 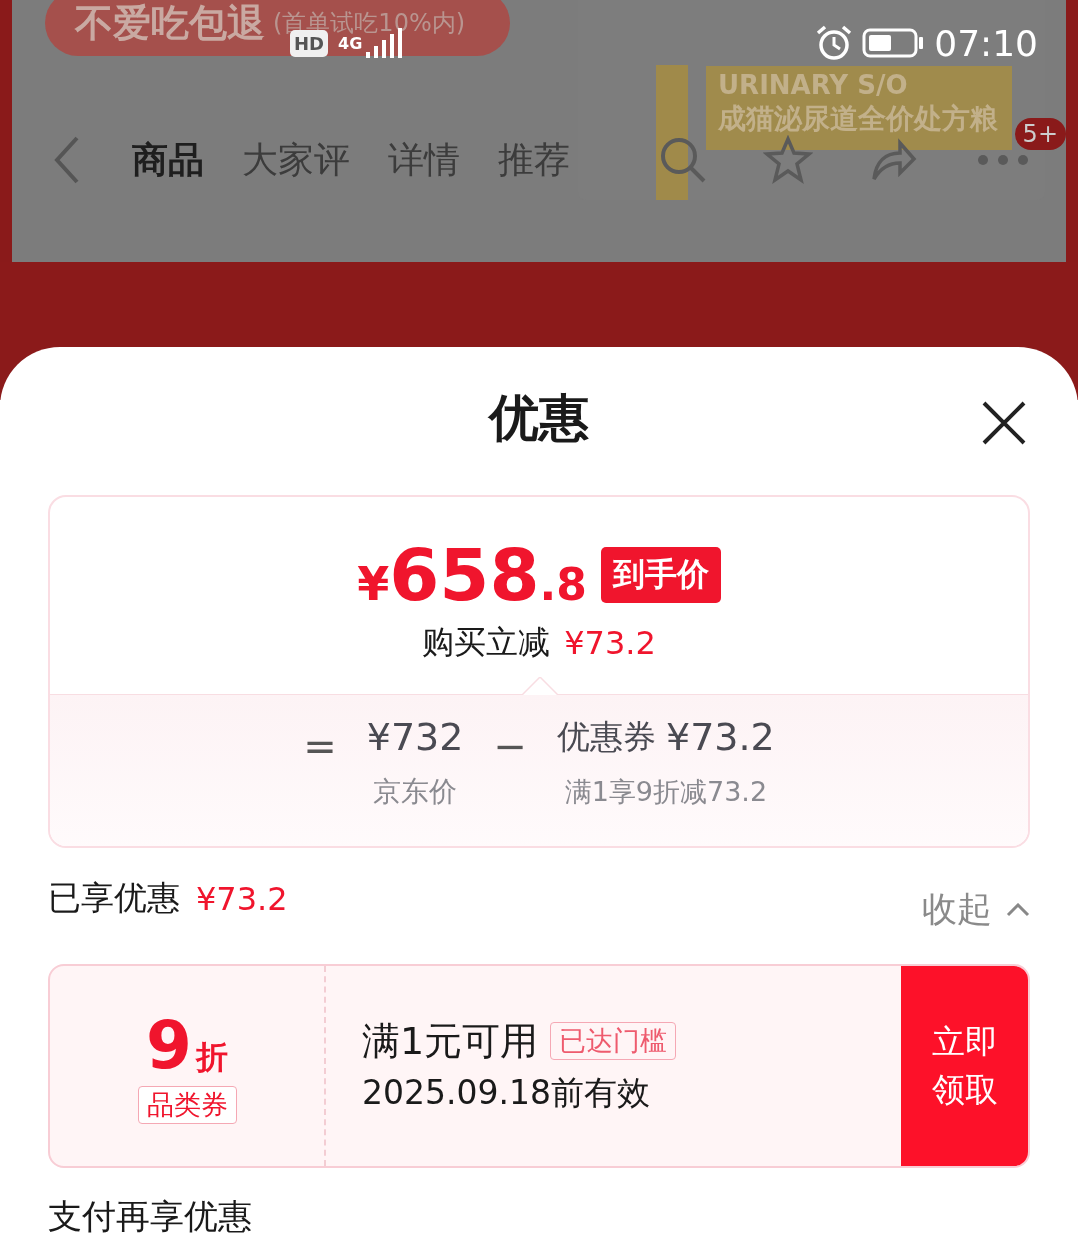 What do you see at coordinates (486, 643) in the screenshot?
I see `saving-label: 购买立减` at bounding box center [486, 643].